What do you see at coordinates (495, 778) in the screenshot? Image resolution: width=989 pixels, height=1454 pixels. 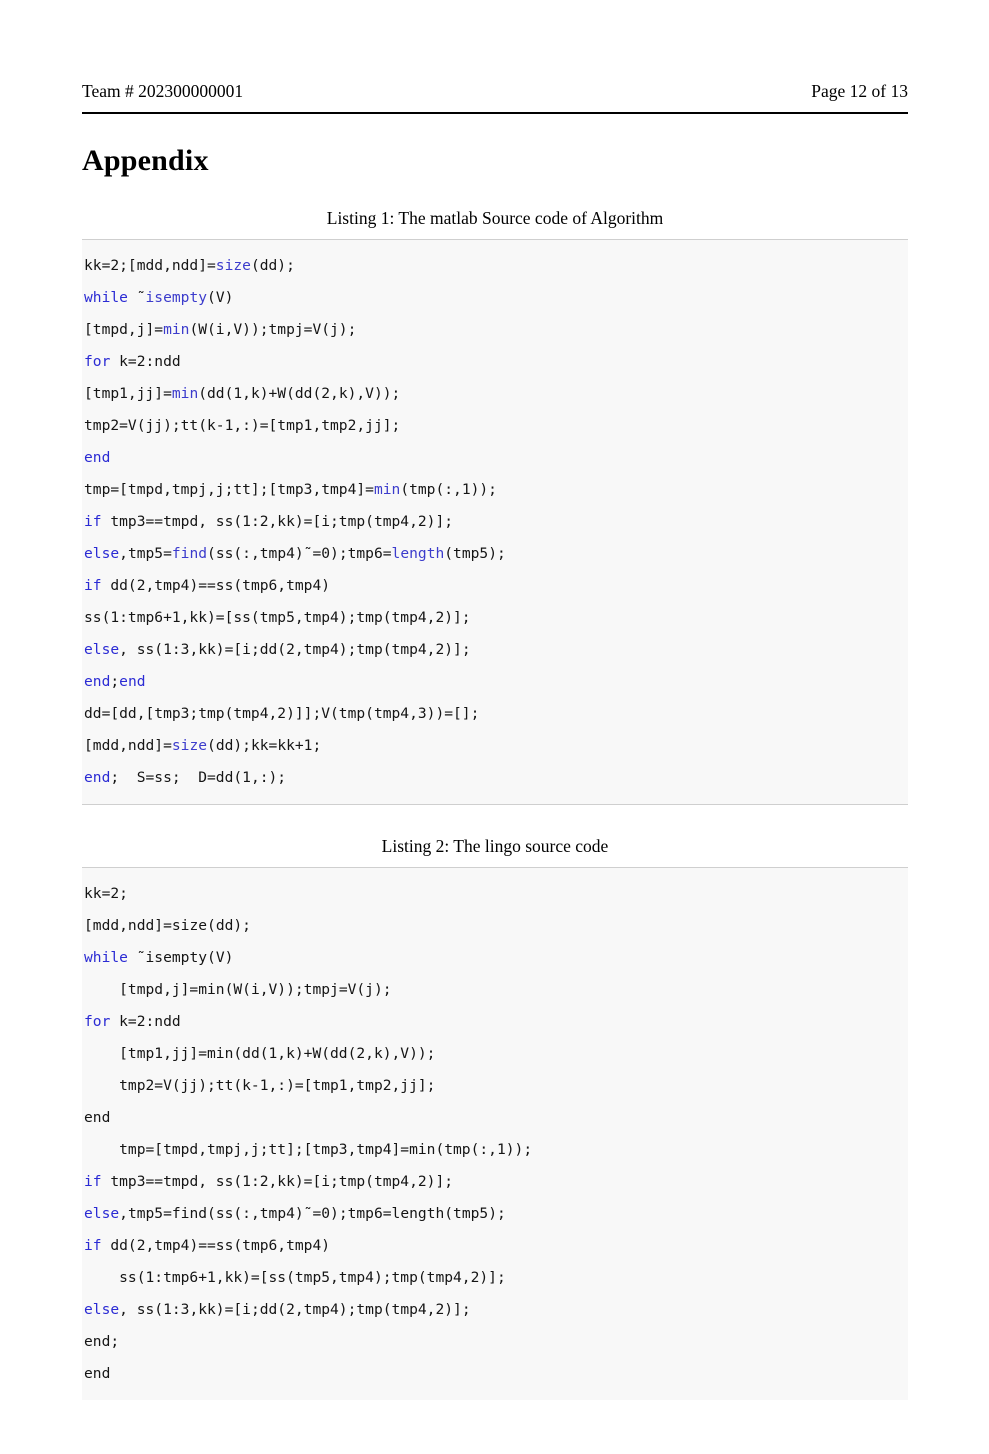 I see `code-line: end; S=ss; D=dd(1,:);` at bounding box center [495, 778].